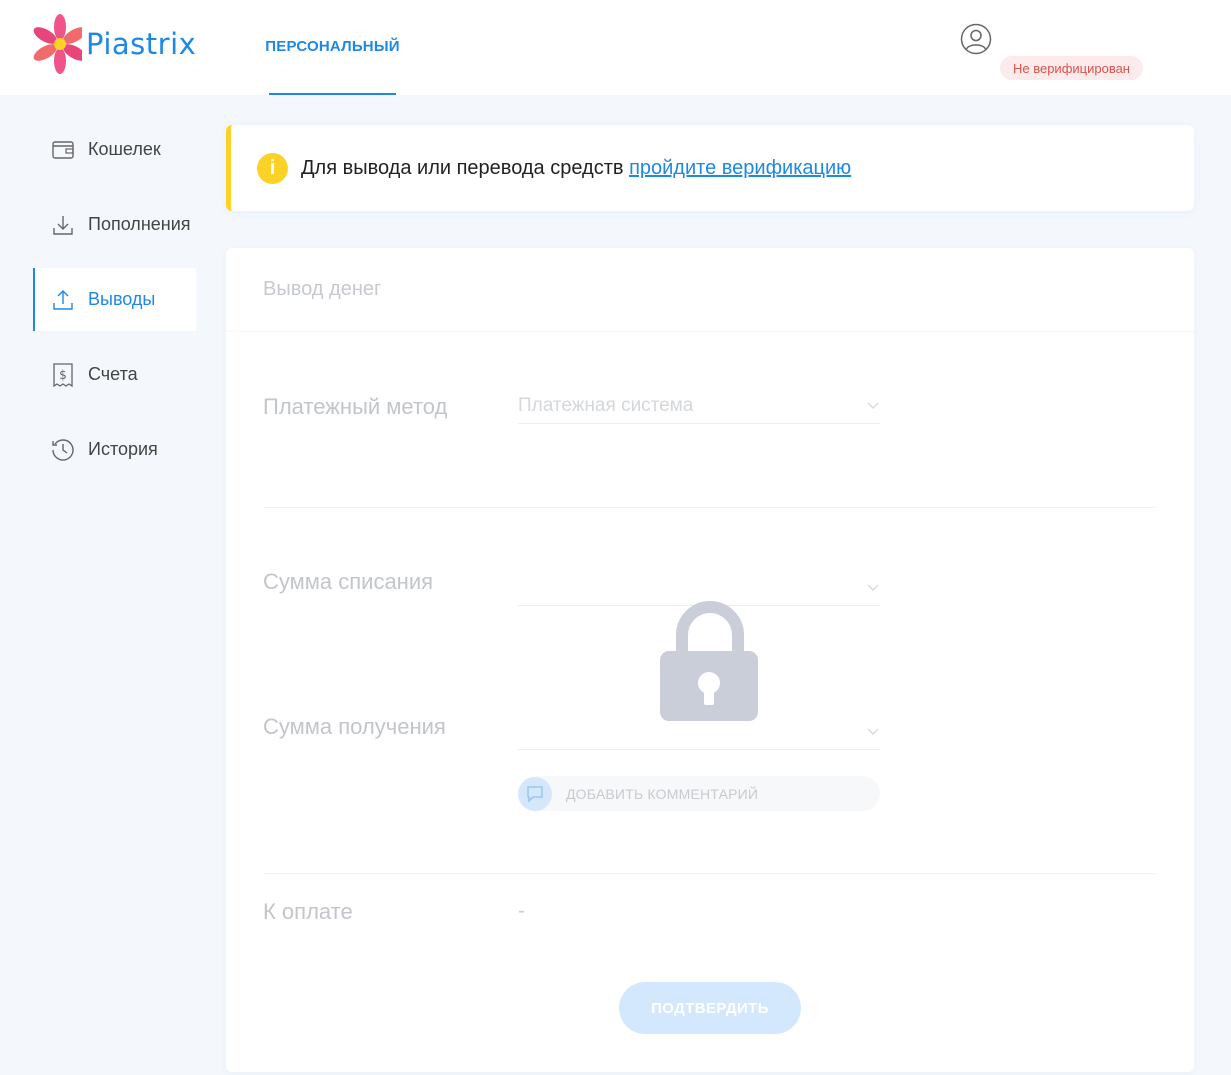 This screenshot has width=1231, height=1075. Describe the element at coordinates (976, 39) in the screenshot. I see `user-profile-icon` at that location.